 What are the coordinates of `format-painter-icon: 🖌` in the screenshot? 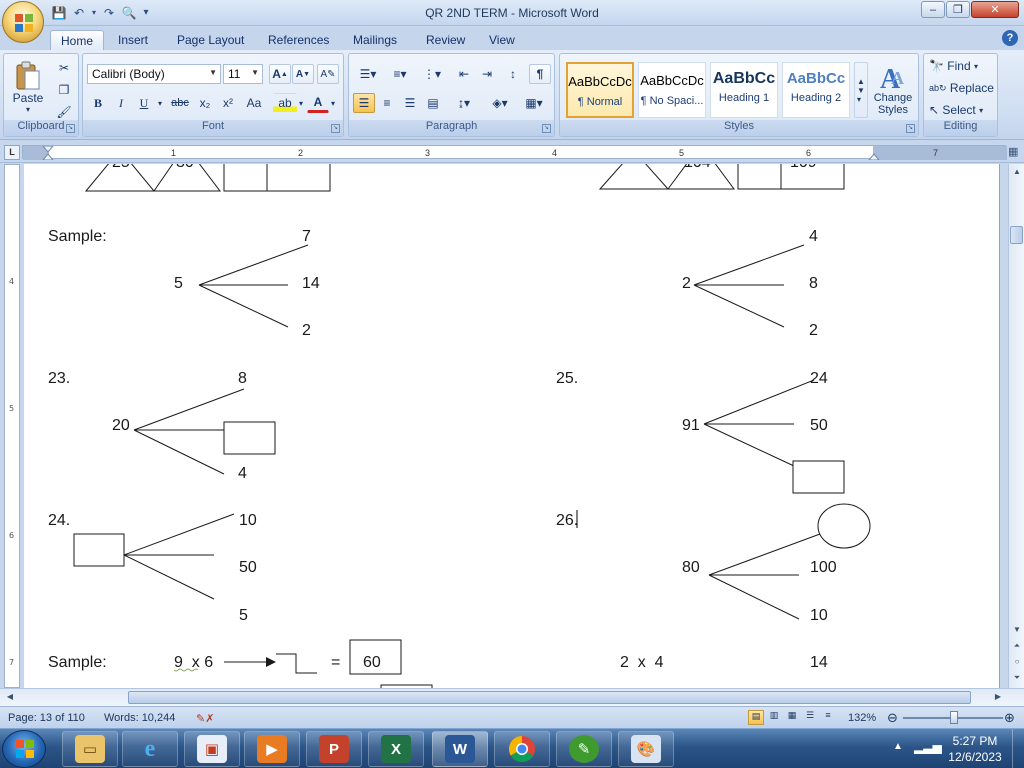 It's located at (64, 112).